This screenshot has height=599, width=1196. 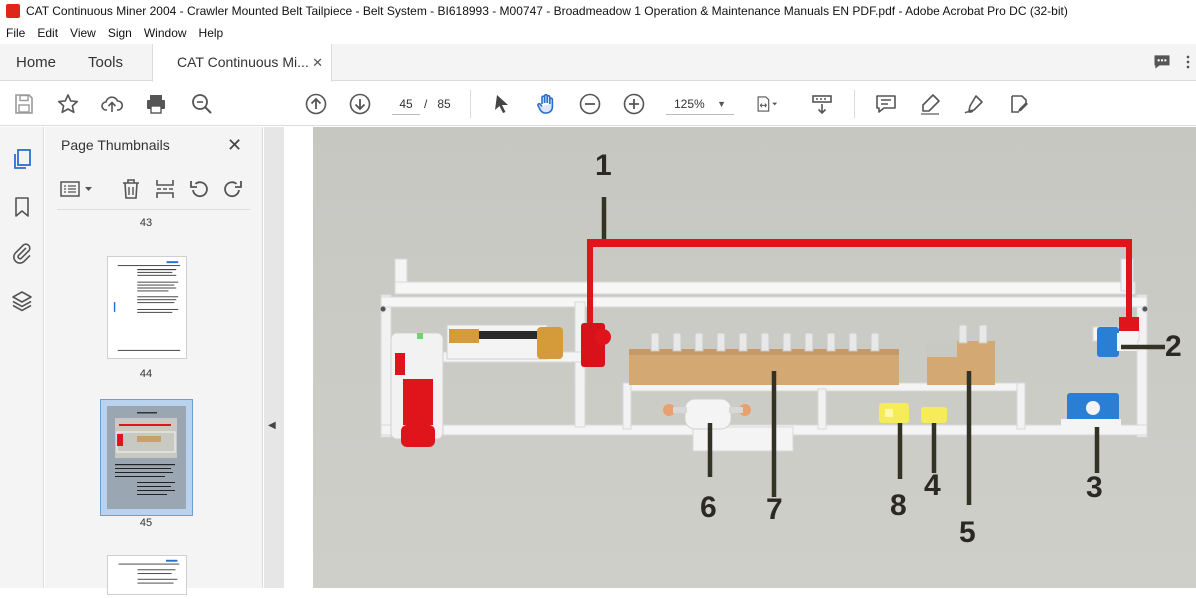 I want to click on total-pages: 85, so click(x=444, y=104).